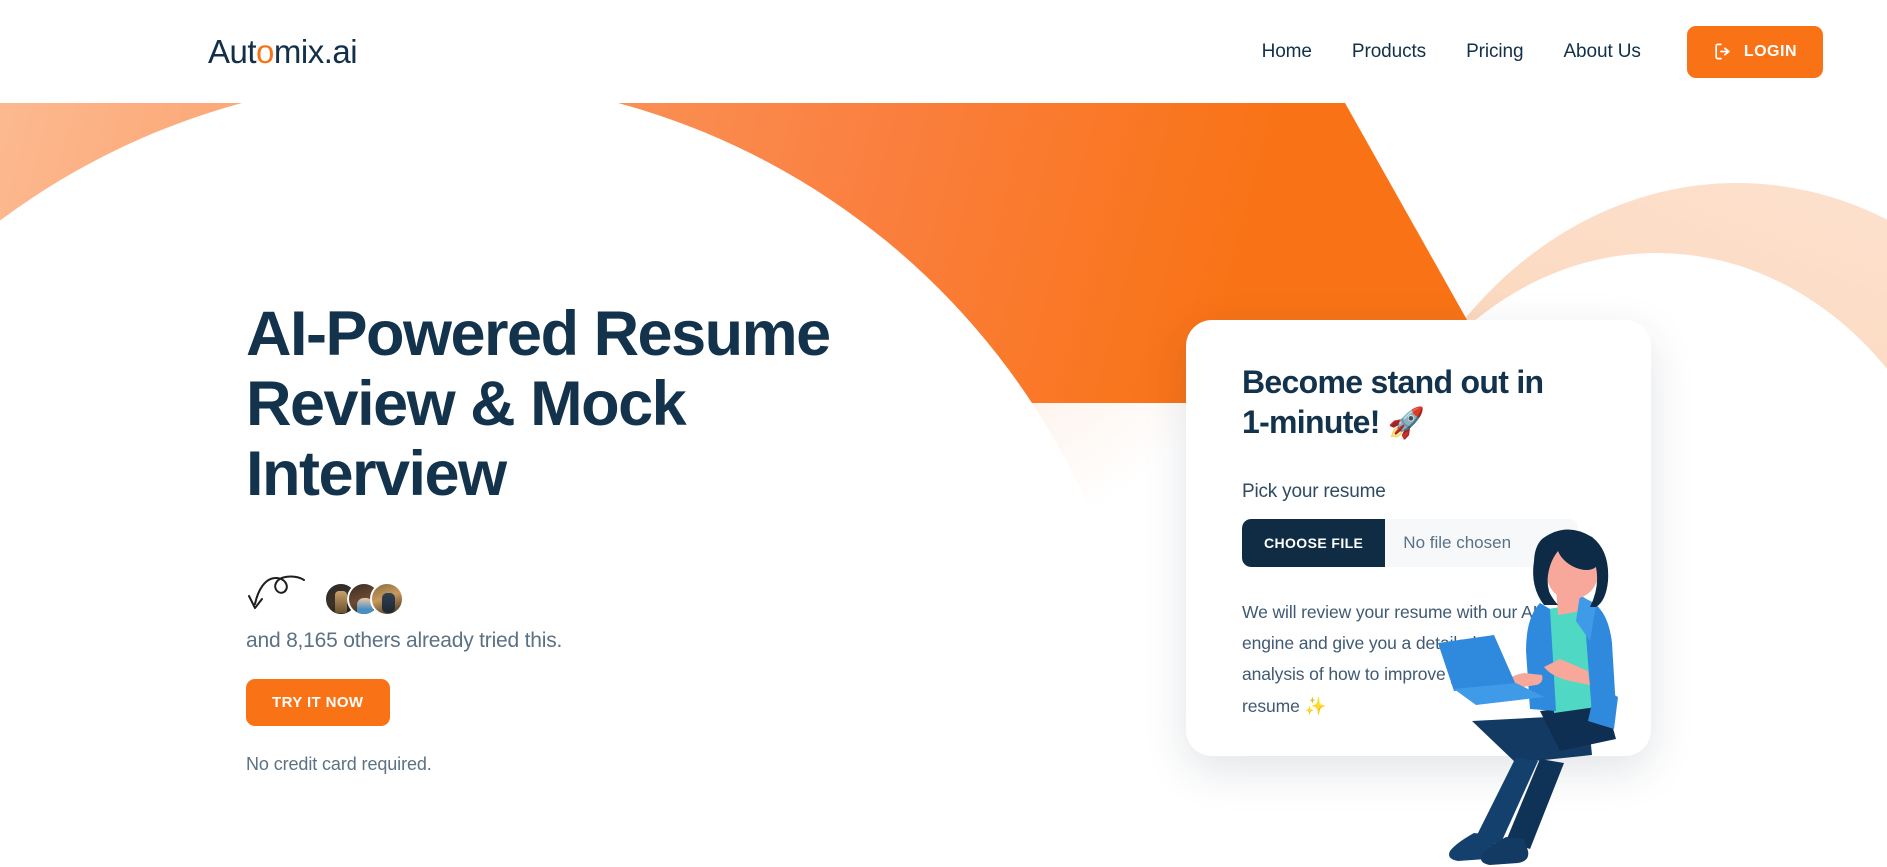 The height and width of the screenshot is (867, 1887). What do you see at coordinates (1424, 402) in the screenshot?
I see `card-title: Become stand out in 1-minute! 🚀` at bounding box center [1424, 402].